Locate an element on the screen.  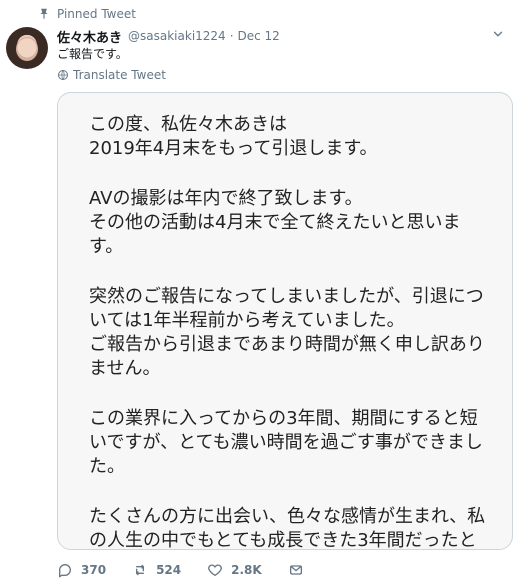
chevron-down-icon is located at coordinates (498, 34).